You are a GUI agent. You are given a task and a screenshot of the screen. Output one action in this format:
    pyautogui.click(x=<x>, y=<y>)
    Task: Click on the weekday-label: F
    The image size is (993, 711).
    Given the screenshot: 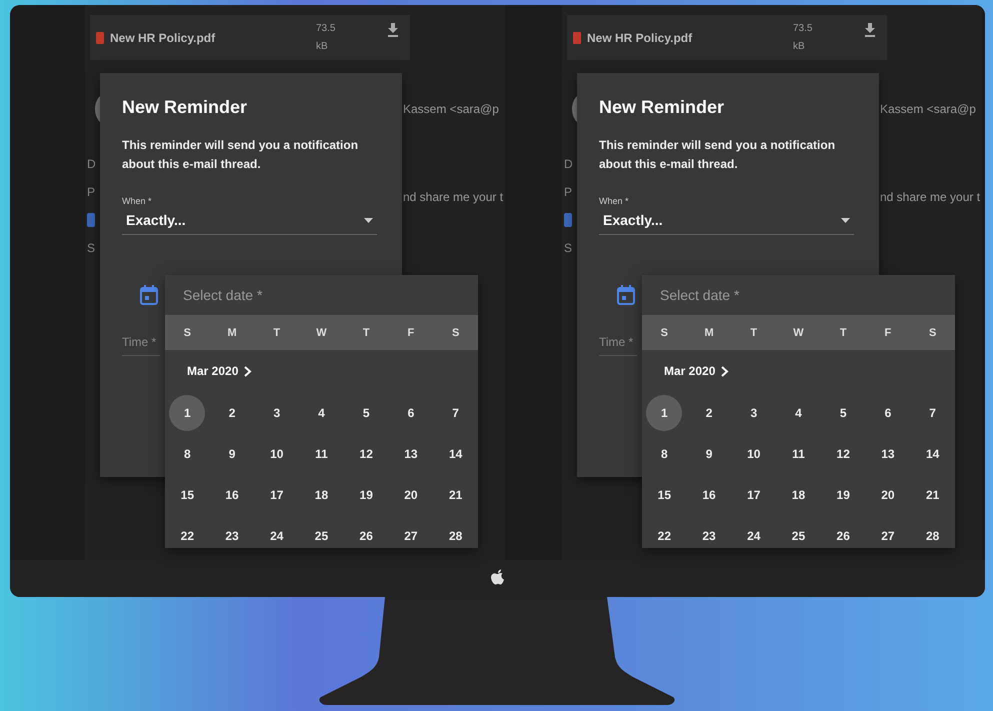 What is the action you would take?
    pyautogui.click(x=888, y=332)
    